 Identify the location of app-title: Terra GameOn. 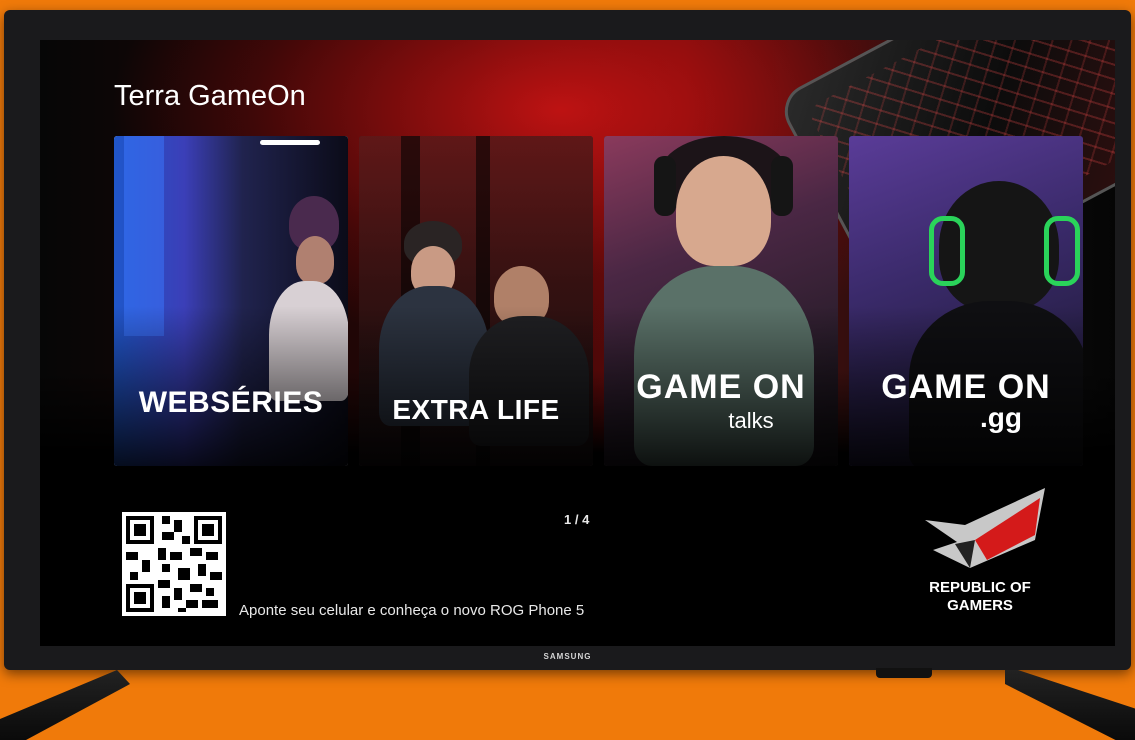
(210, 96).